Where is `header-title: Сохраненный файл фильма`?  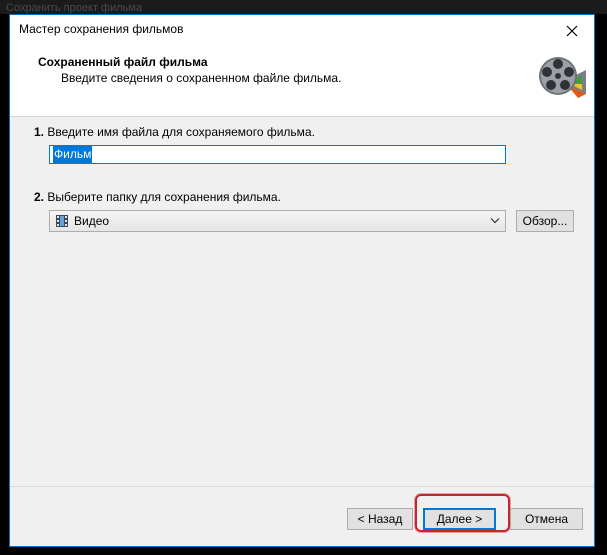
header-title: Сохраненный файл фильма is located at coordinates (123, 62).